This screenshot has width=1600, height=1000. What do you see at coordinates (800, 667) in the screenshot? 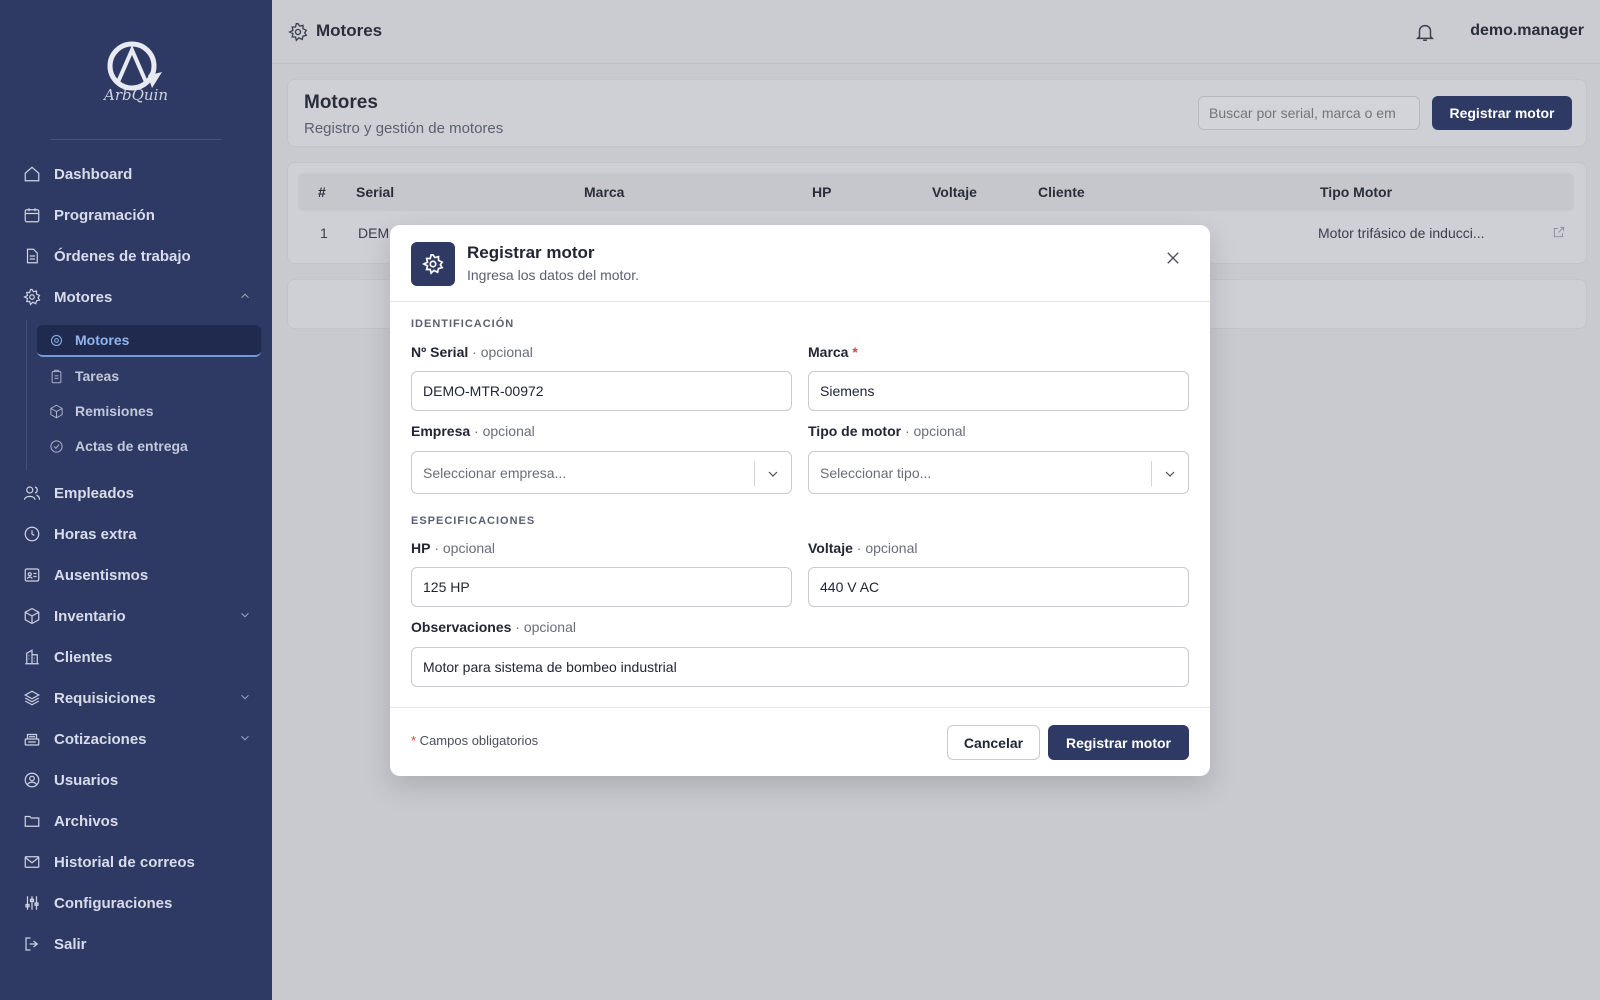
I see `observaciones-input: Motor para sistema de bombeo industrial` at bounding box center [800, 667].